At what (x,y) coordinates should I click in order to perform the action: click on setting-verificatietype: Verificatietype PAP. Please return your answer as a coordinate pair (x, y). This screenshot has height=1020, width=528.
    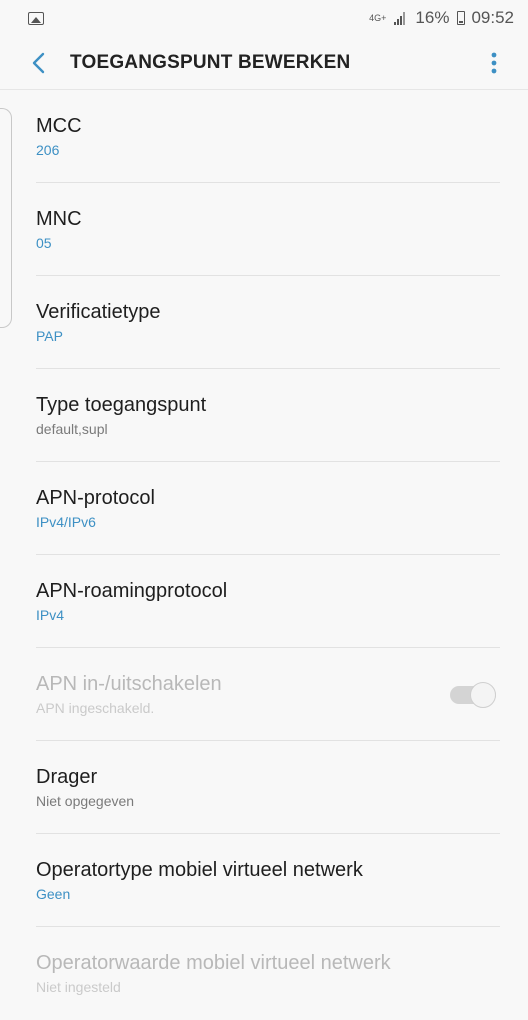
    Looking at the image, I should click on (264, 322).